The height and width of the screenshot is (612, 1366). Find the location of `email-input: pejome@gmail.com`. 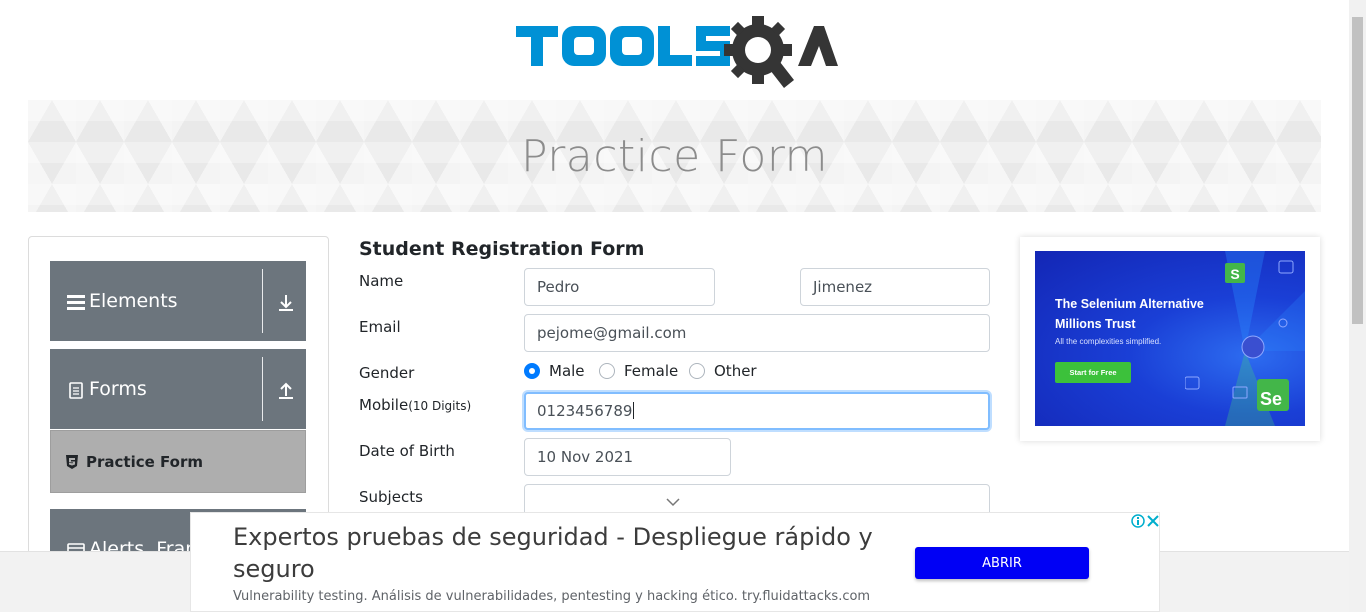

email-input: pejome@gmail.com is located at coordinates (757, 333).